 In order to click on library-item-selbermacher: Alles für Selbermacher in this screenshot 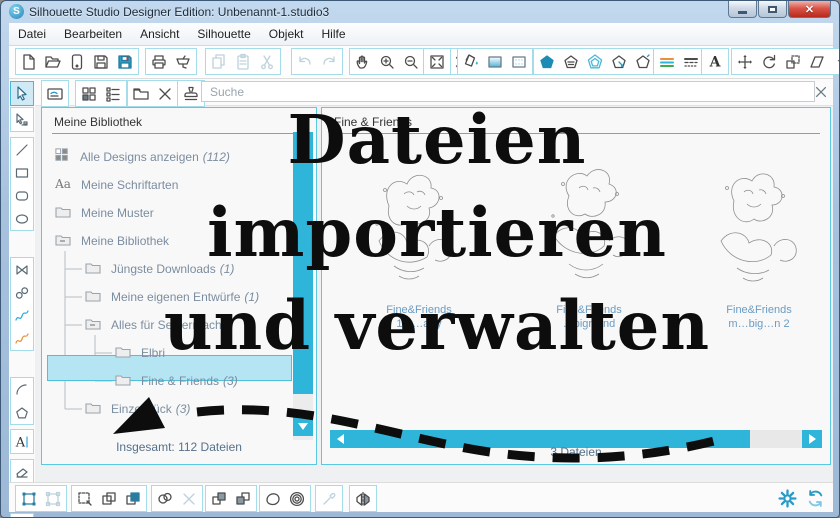, I will do `click(160, 325)`.